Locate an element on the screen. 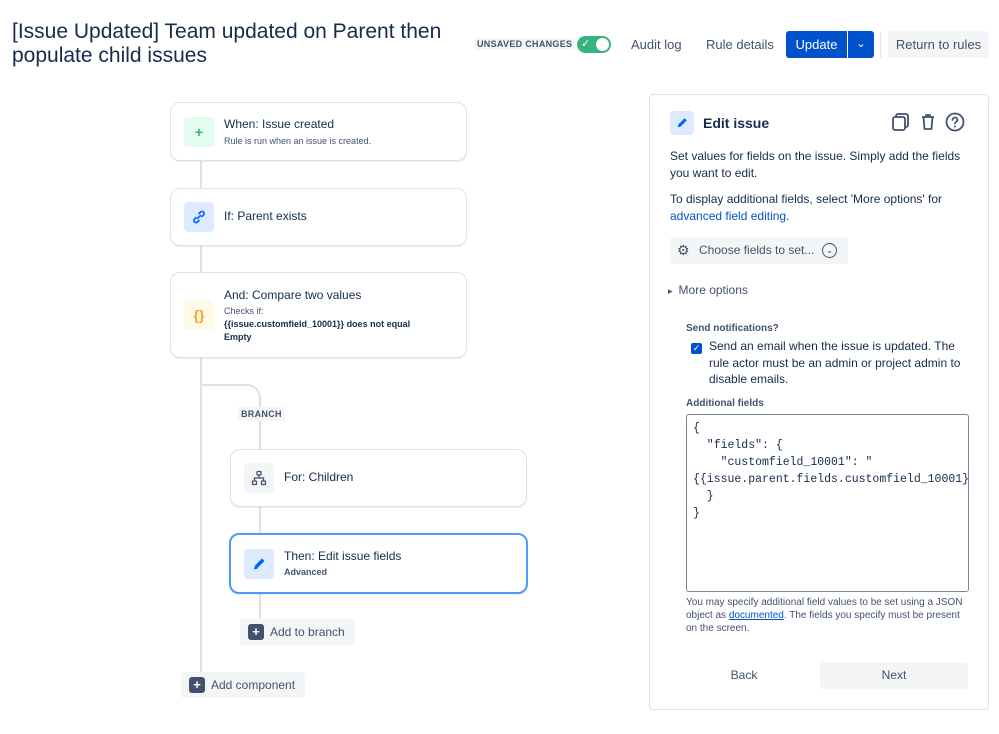 This screenshot has height=734, width=999. add-to-branch-button: + Add to branch is located at coordinates (297, 632).